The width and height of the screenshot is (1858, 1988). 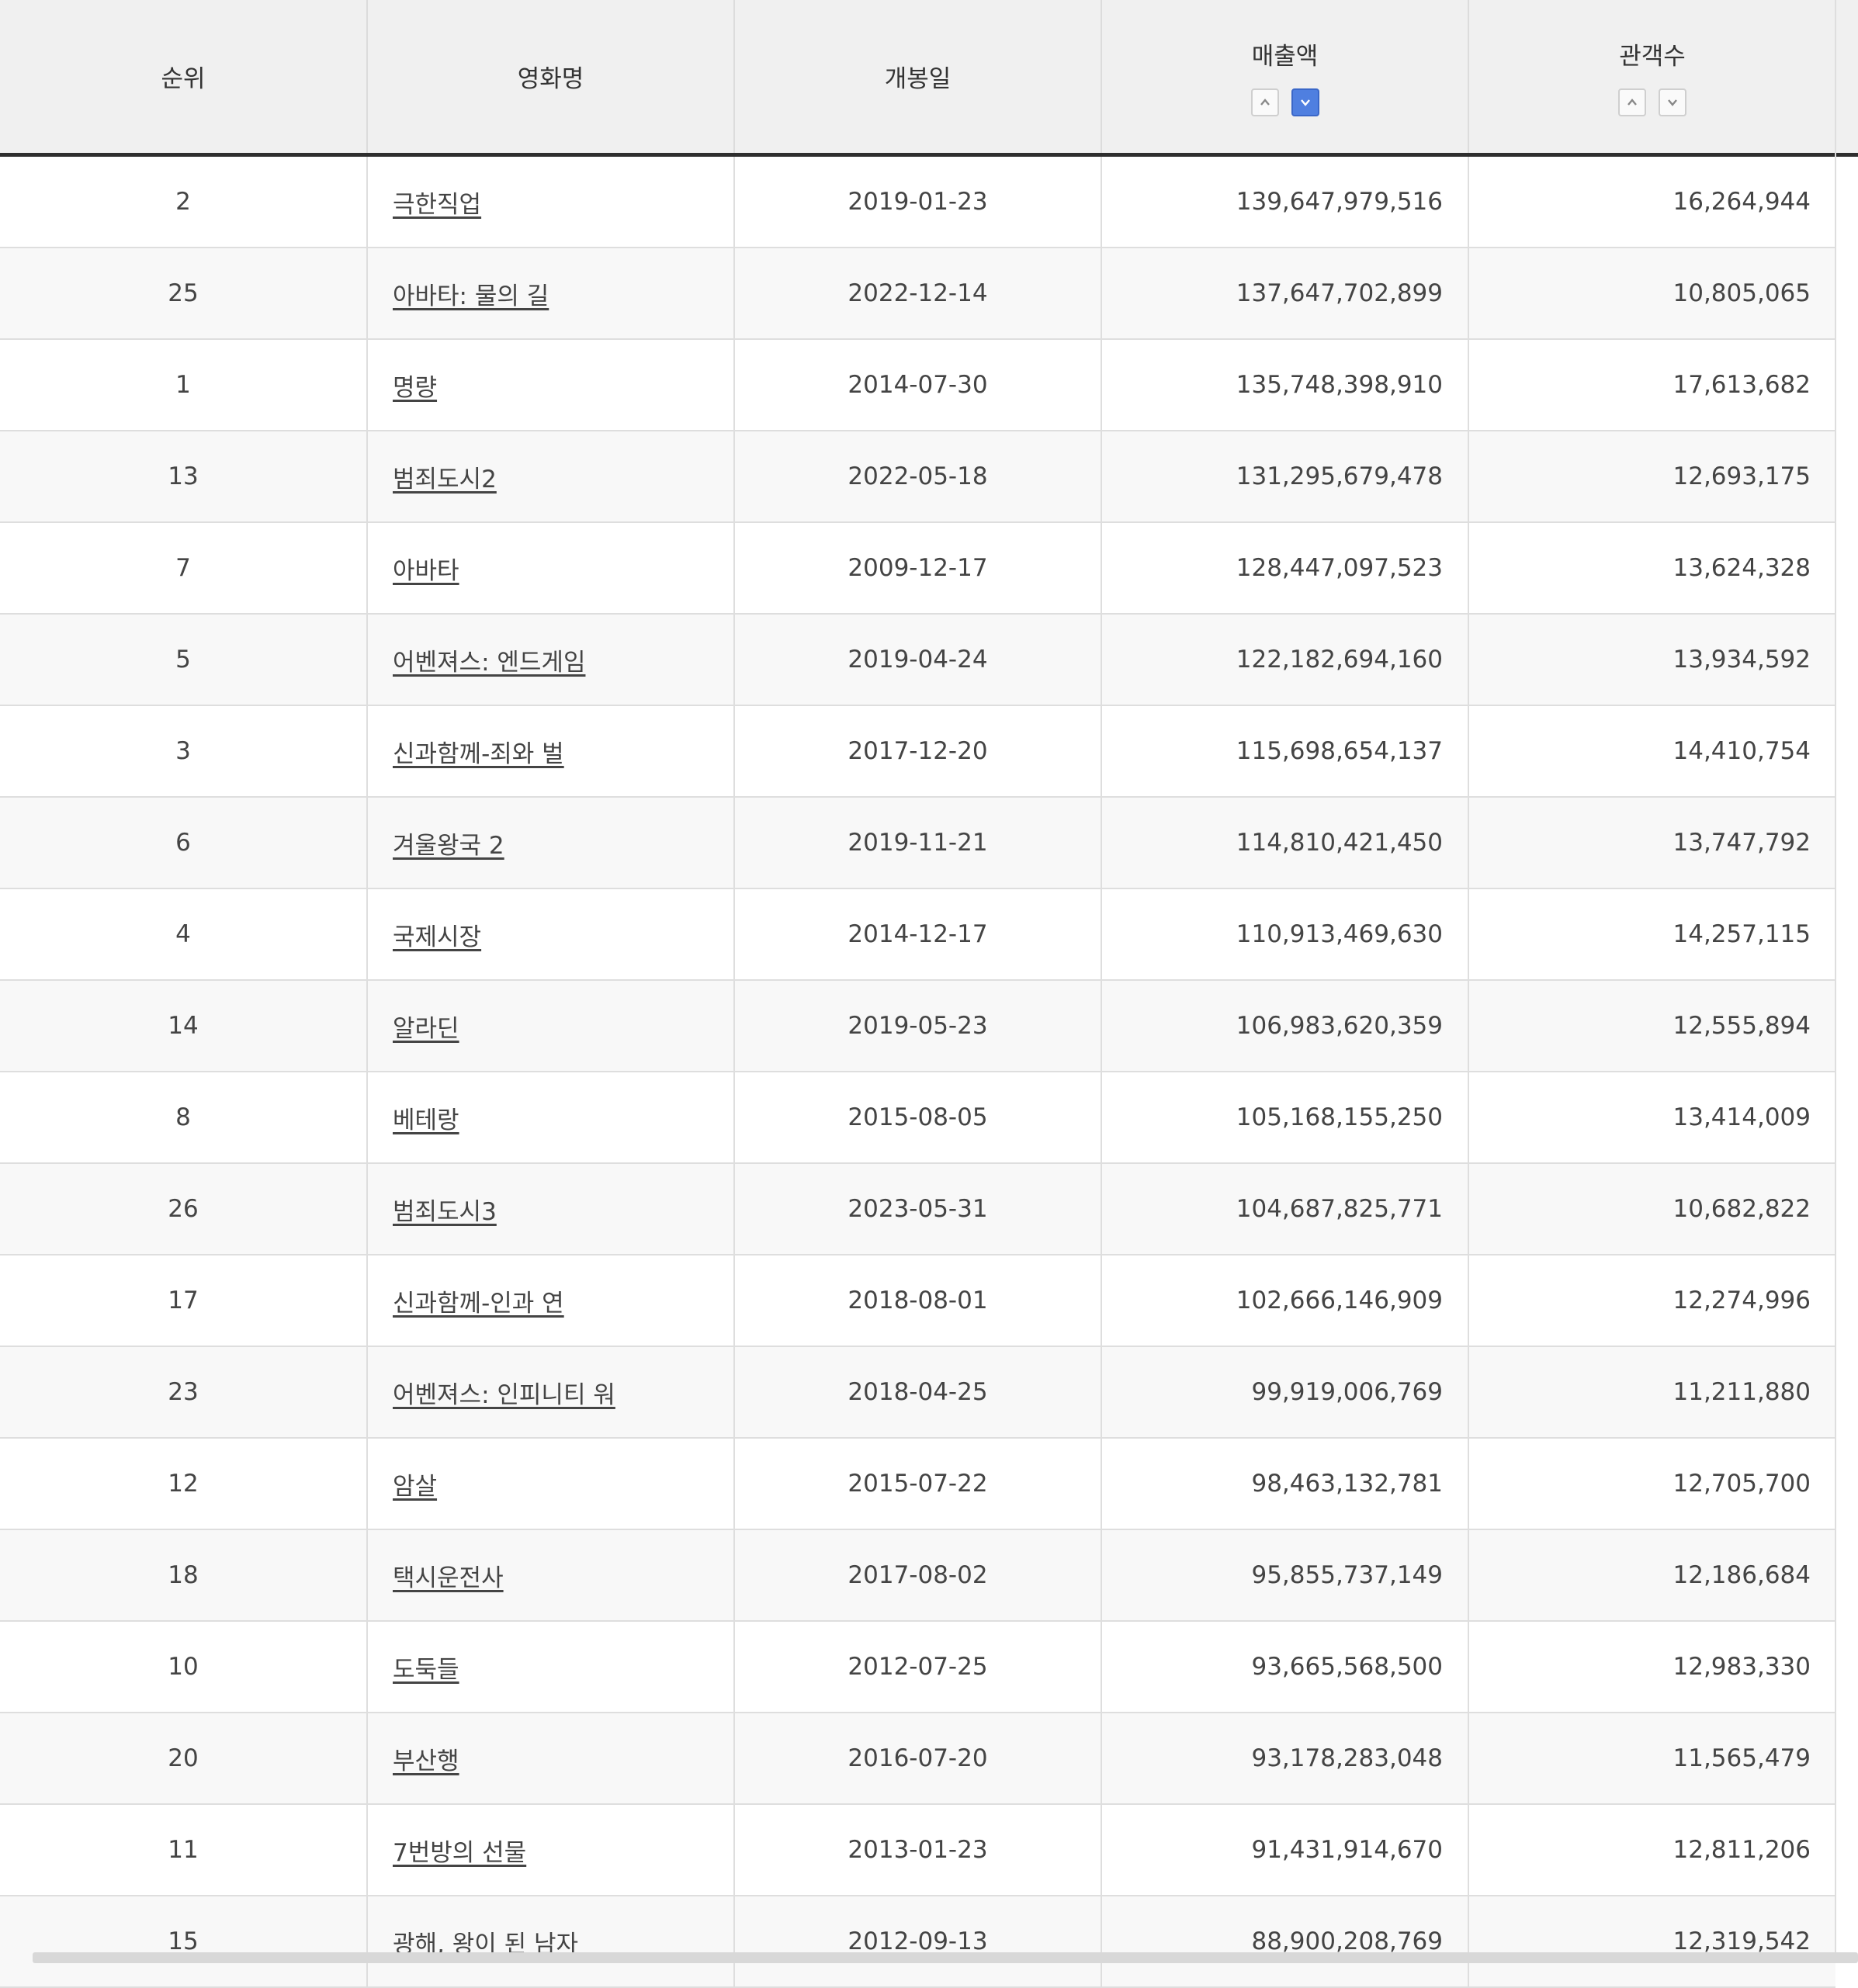 What do you see at coordinates (1651, 1118) in the screenshot?
I see `cell-audience: 13,414,009` at bounding box center [1651, 1118].